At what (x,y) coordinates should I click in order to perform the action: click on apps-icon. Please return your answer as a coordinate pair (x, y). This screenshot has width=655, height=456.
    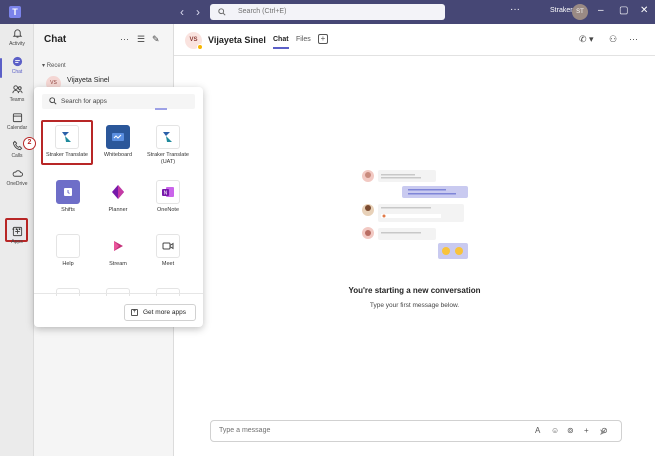
    Looking at the image, I should click on (17, 231).